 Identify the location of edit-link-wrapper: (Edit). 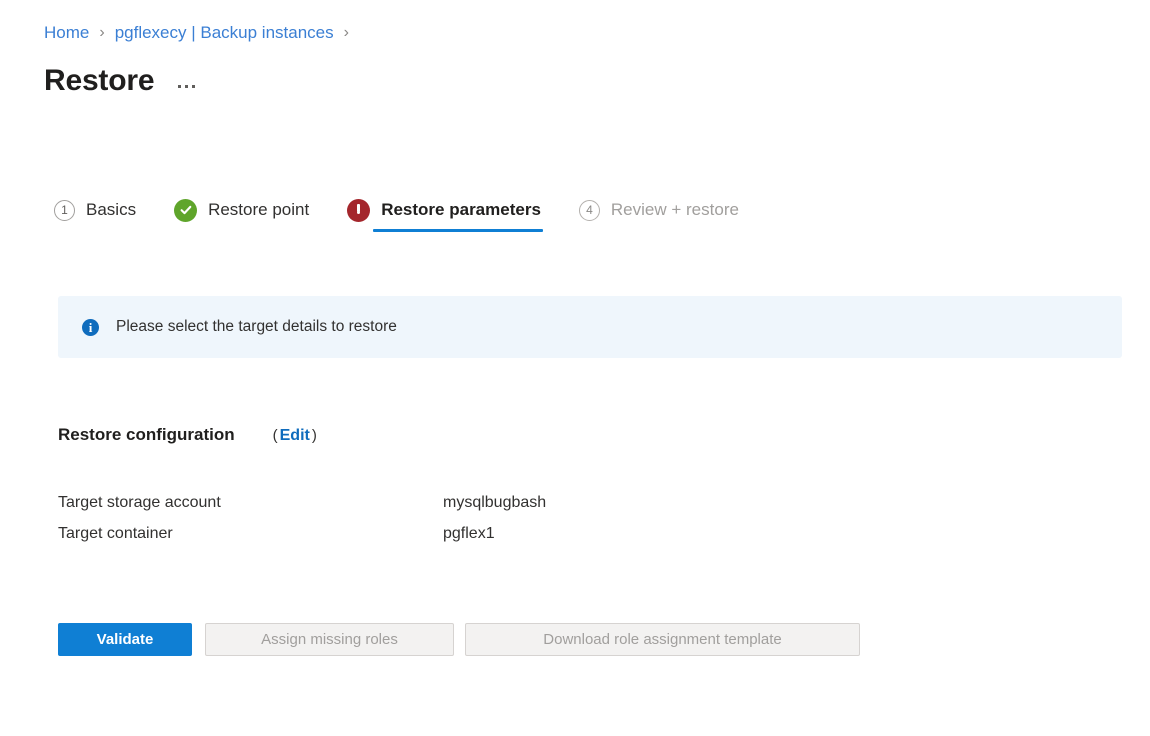
(295, 436).